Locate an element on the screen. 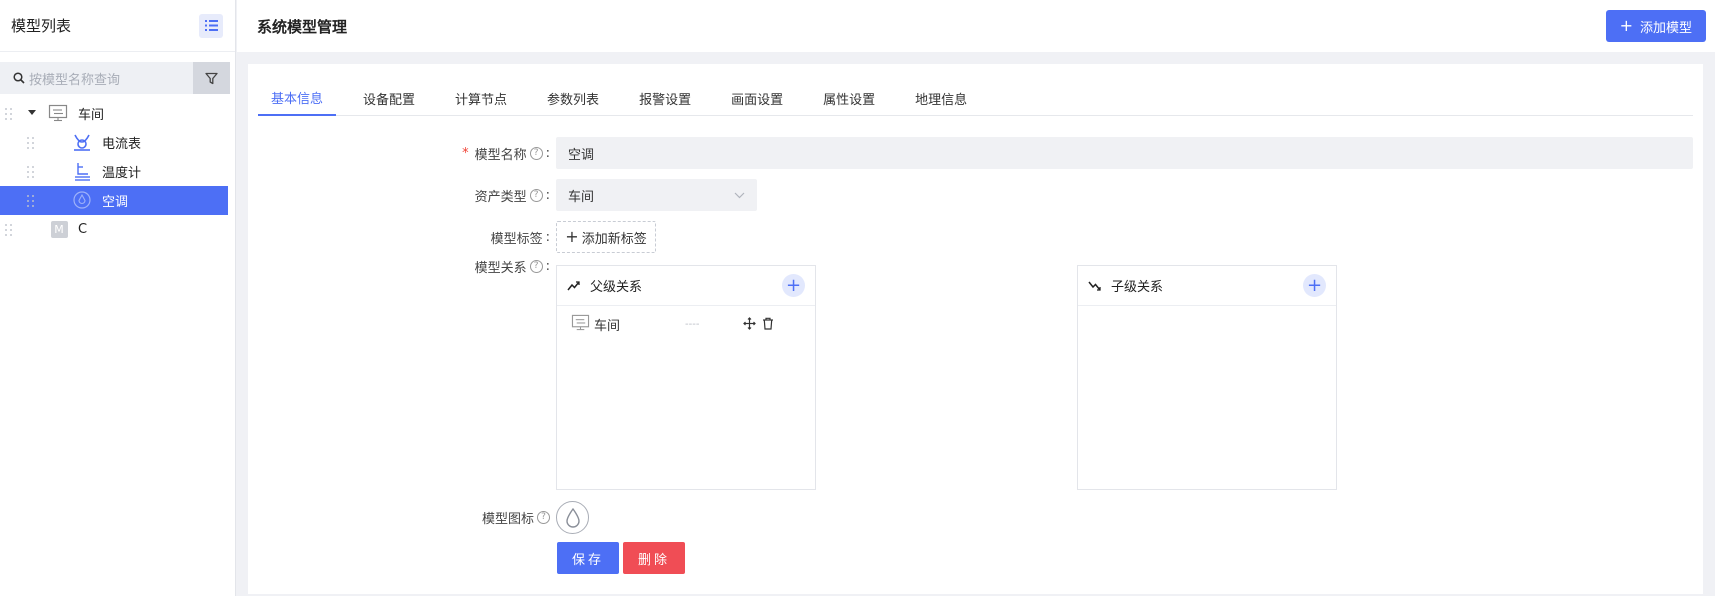  tab-geo-info: 地理信息 is located at coordinates (941, 98).